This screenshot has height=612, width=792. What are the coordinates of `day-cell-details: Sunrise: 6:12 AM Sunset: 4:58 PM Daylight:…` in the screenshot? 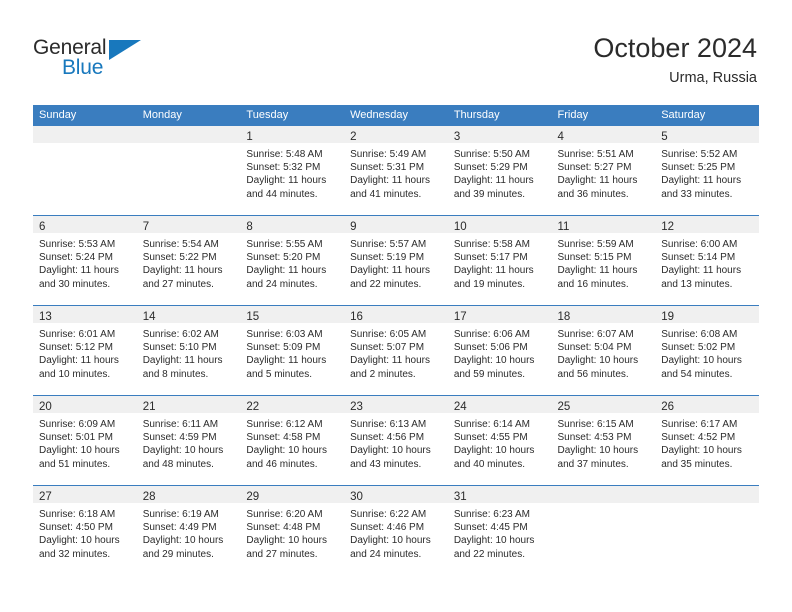 It's located at (292, 442).